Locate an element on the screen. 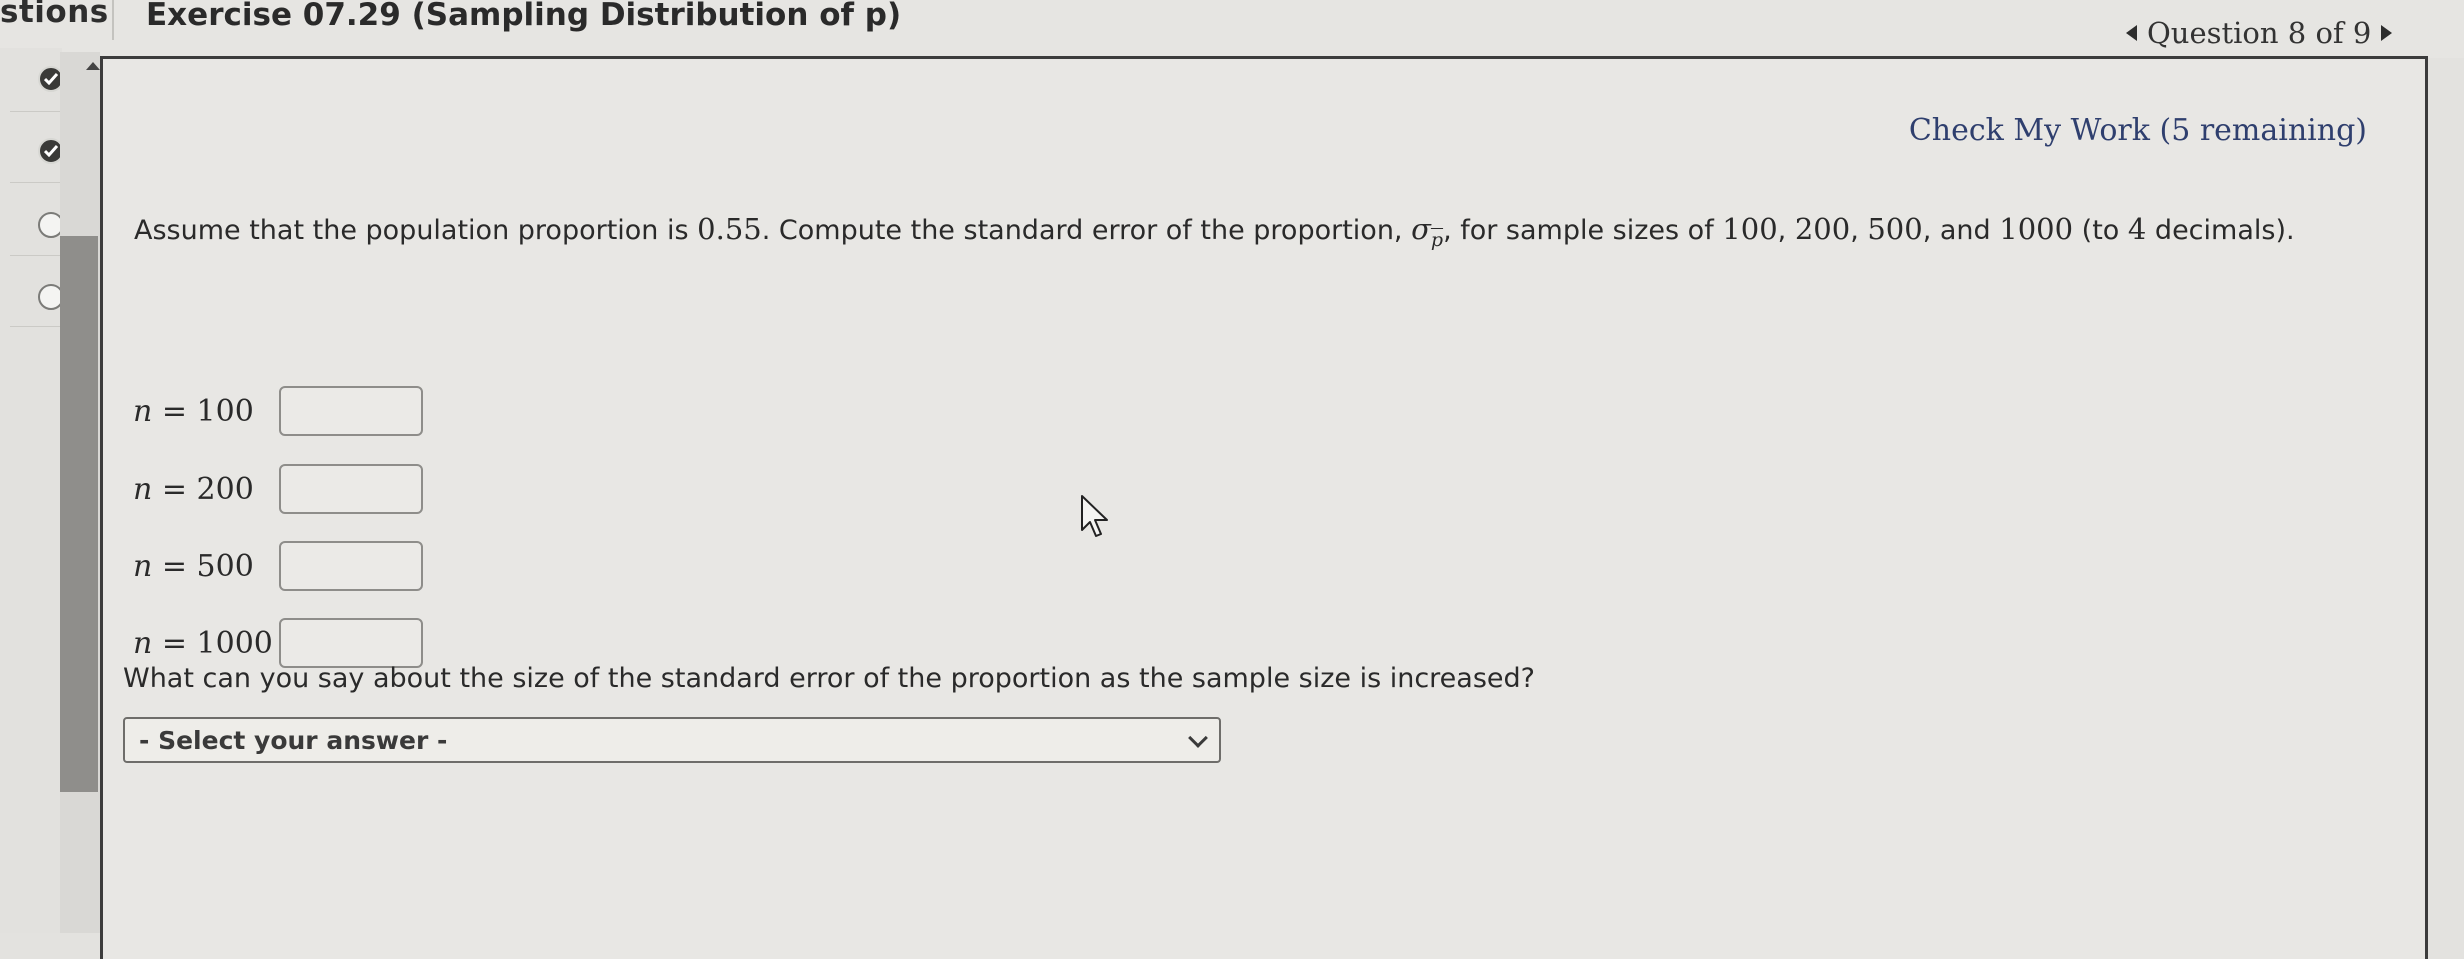 Image resolution: width=2464 pixels, height=959 pixels. p-bar-subscript: p is located at coordinates (1437, 239).